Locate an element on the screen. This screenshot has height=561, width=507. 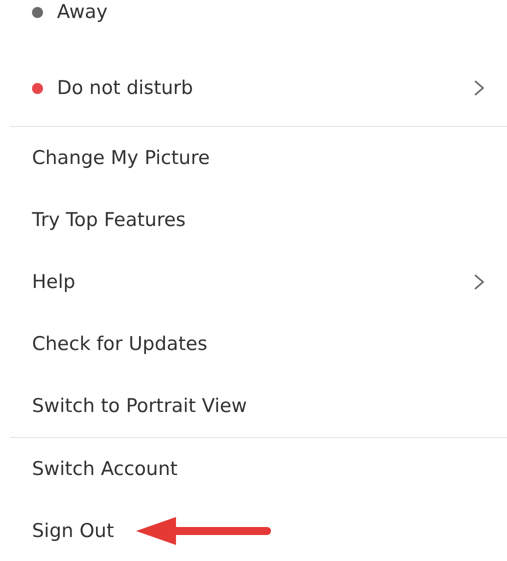
menu-item: Check for Updates is located at coordinates (253, 344).